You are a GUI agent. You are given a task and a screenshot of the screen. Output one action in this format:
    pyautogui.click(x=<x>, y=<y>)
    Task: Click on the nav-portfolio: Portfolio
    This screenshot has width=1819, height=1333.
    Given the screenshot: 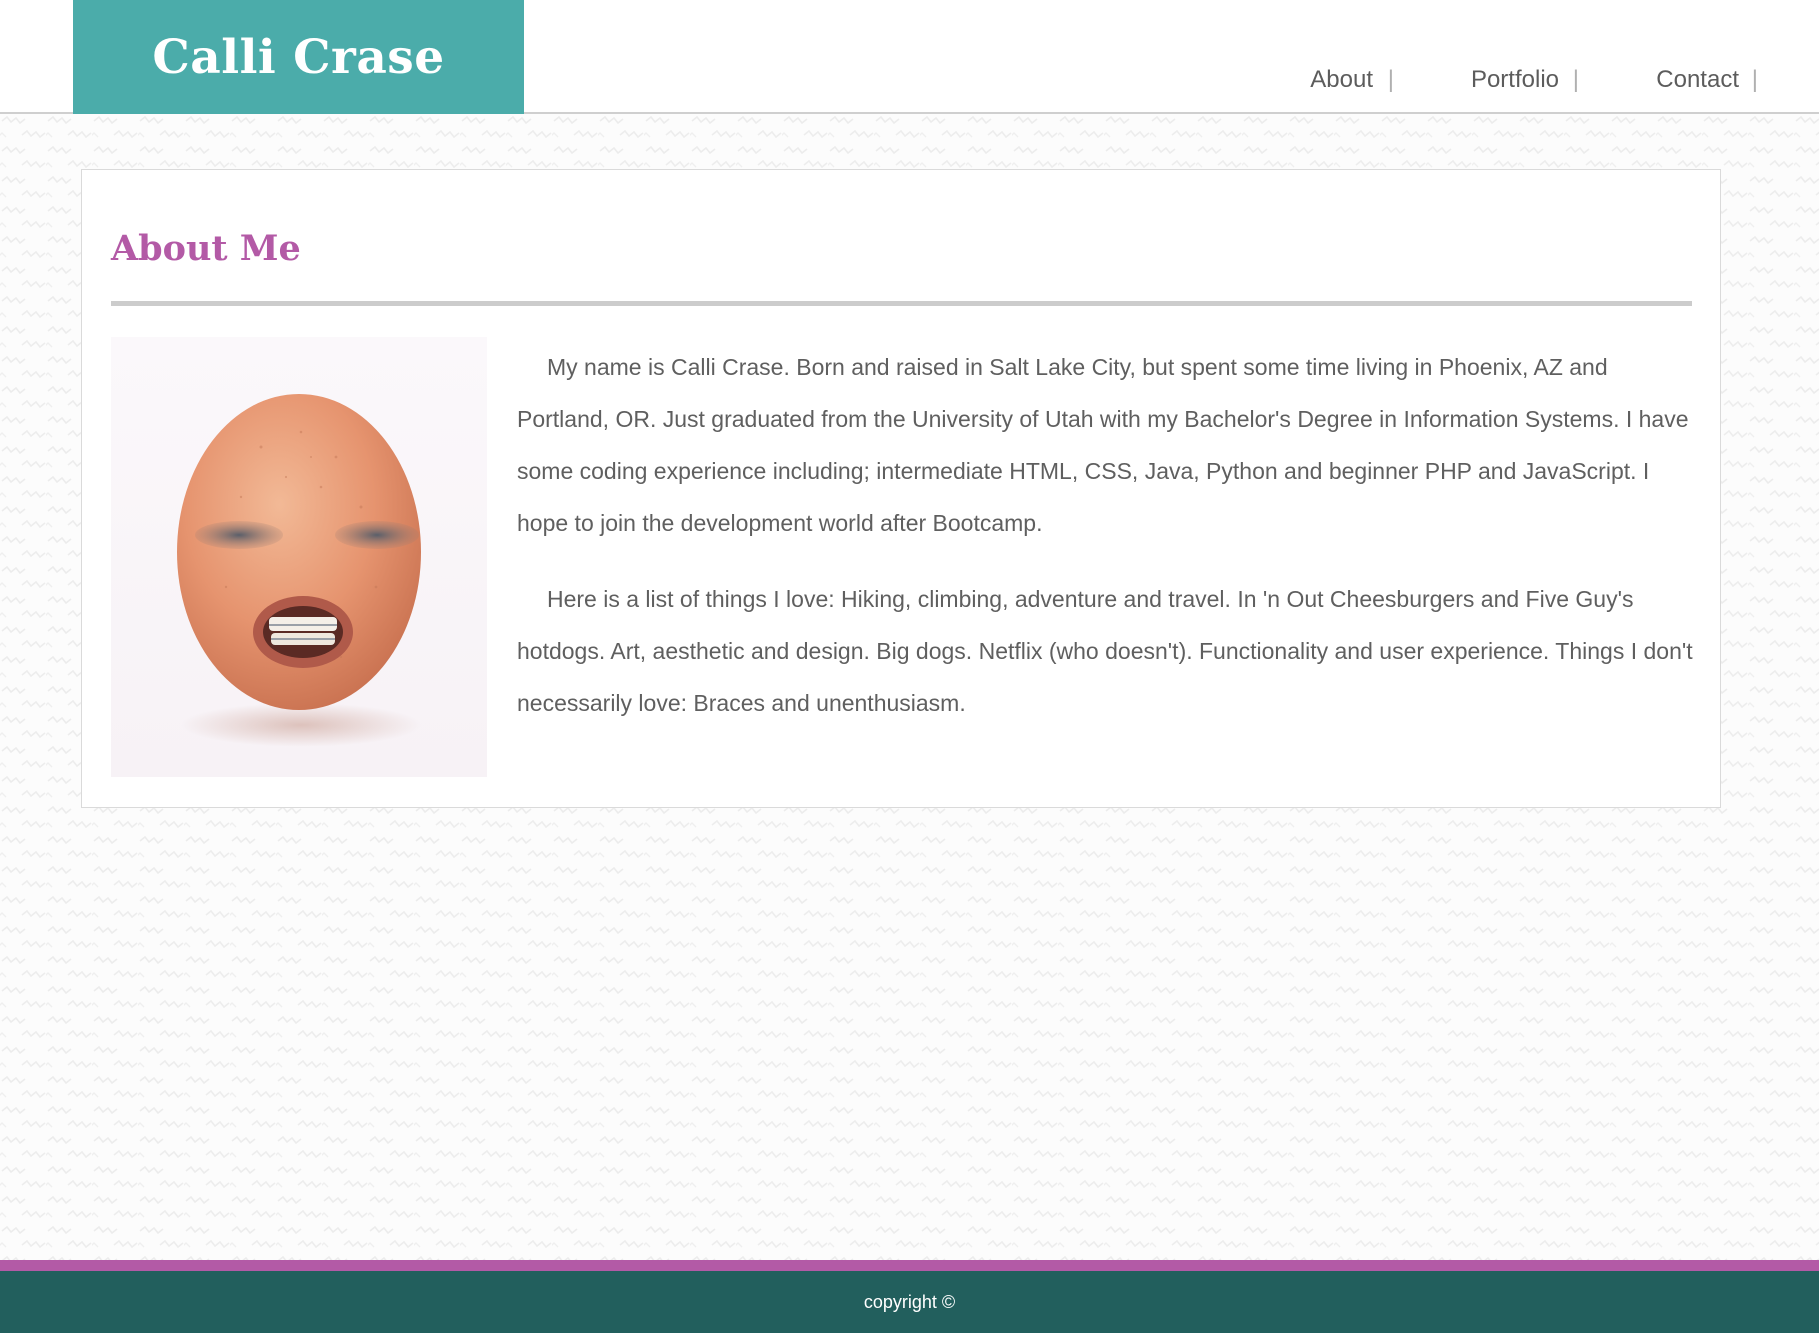 What is the action you would take?
    pyautogui.click(x=1515, y=80)
    